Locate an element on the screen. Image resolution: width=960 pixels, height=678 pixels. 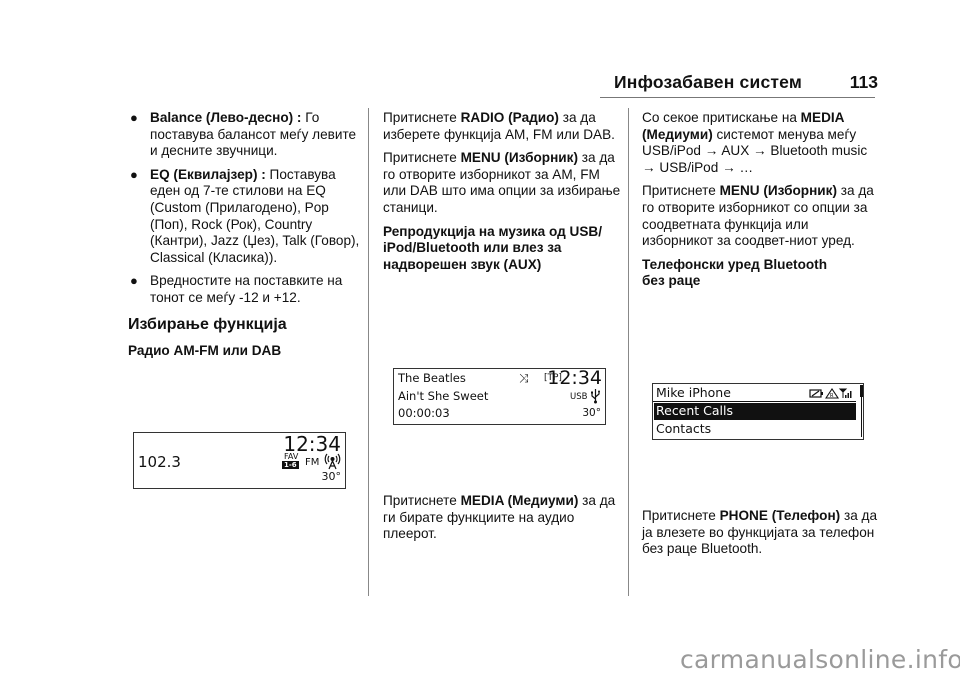
fav-range-badge: 1-6 is located at coordinates (290, 465).